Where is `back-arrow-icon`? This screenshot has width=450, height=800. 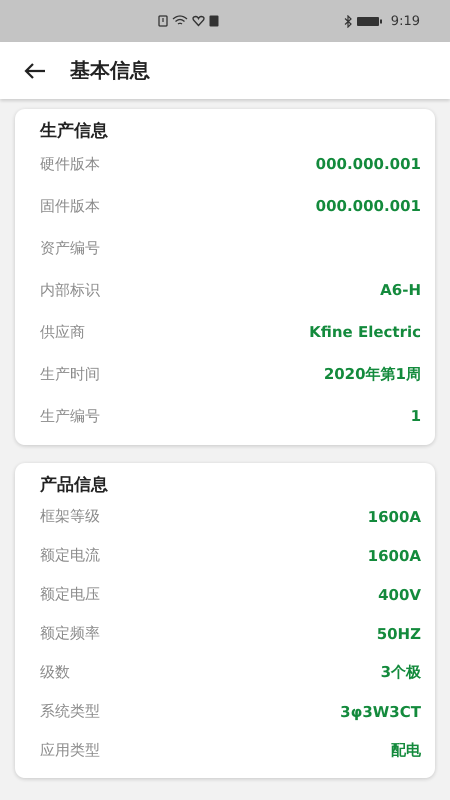 back-arrow-icon is located at coordinates (35, 71).